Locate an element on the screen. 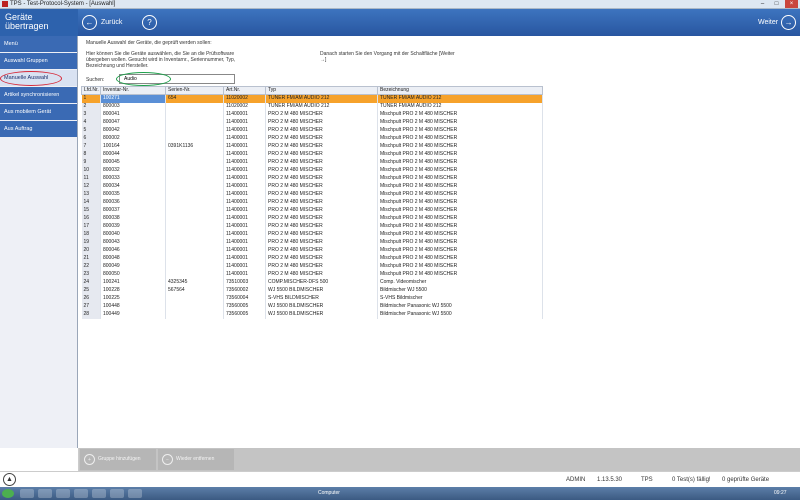 The width and height of the screenshot is (800, 504). app-icon is located at coordinates (5, 4).